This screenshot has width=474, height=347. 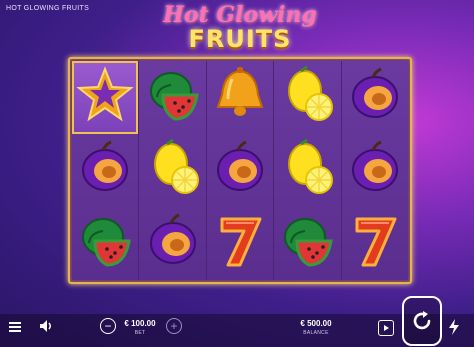 I want to click on balance-label: BALANCE, so click(x=316, y=333).